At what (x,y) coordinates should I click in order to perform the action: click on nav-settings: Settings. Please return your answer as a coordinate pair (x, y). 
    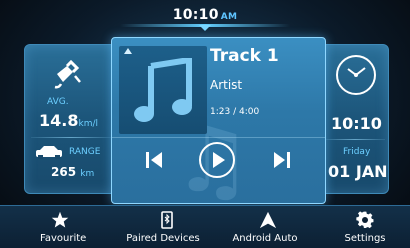
    Looking at the image, I should click on (365, 227).